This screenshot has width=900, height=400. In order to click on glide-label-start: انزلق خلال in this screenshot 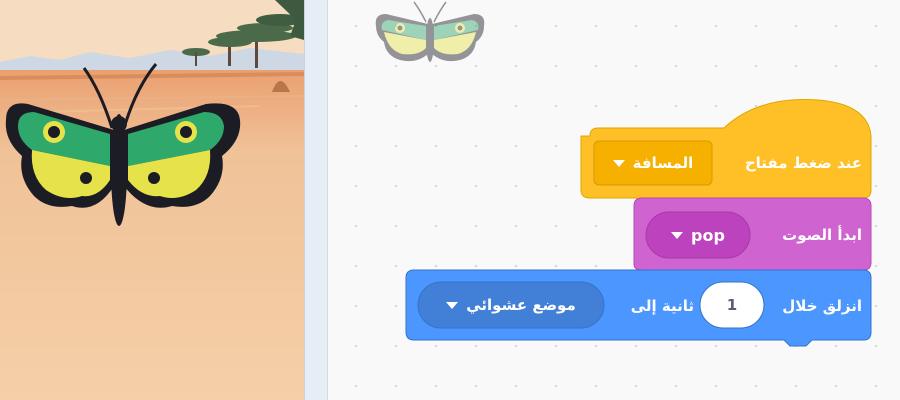, I will do `click(822, 306)`.